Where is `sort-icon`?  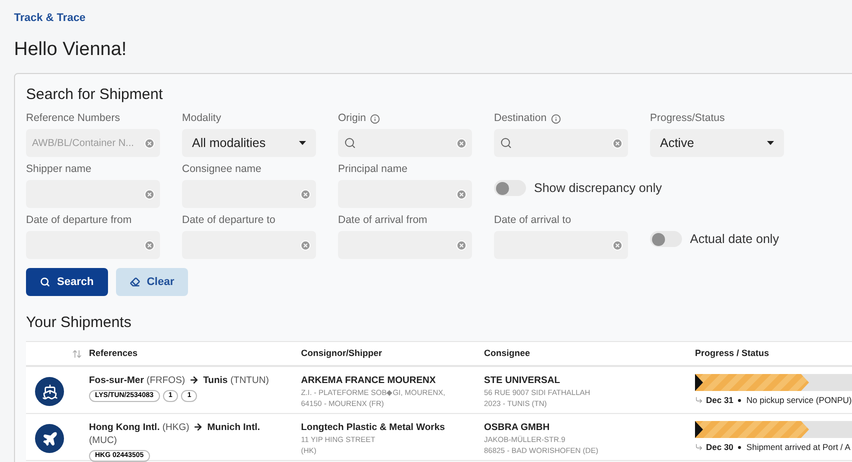
sort-icon is located at coordinates (77, 353).